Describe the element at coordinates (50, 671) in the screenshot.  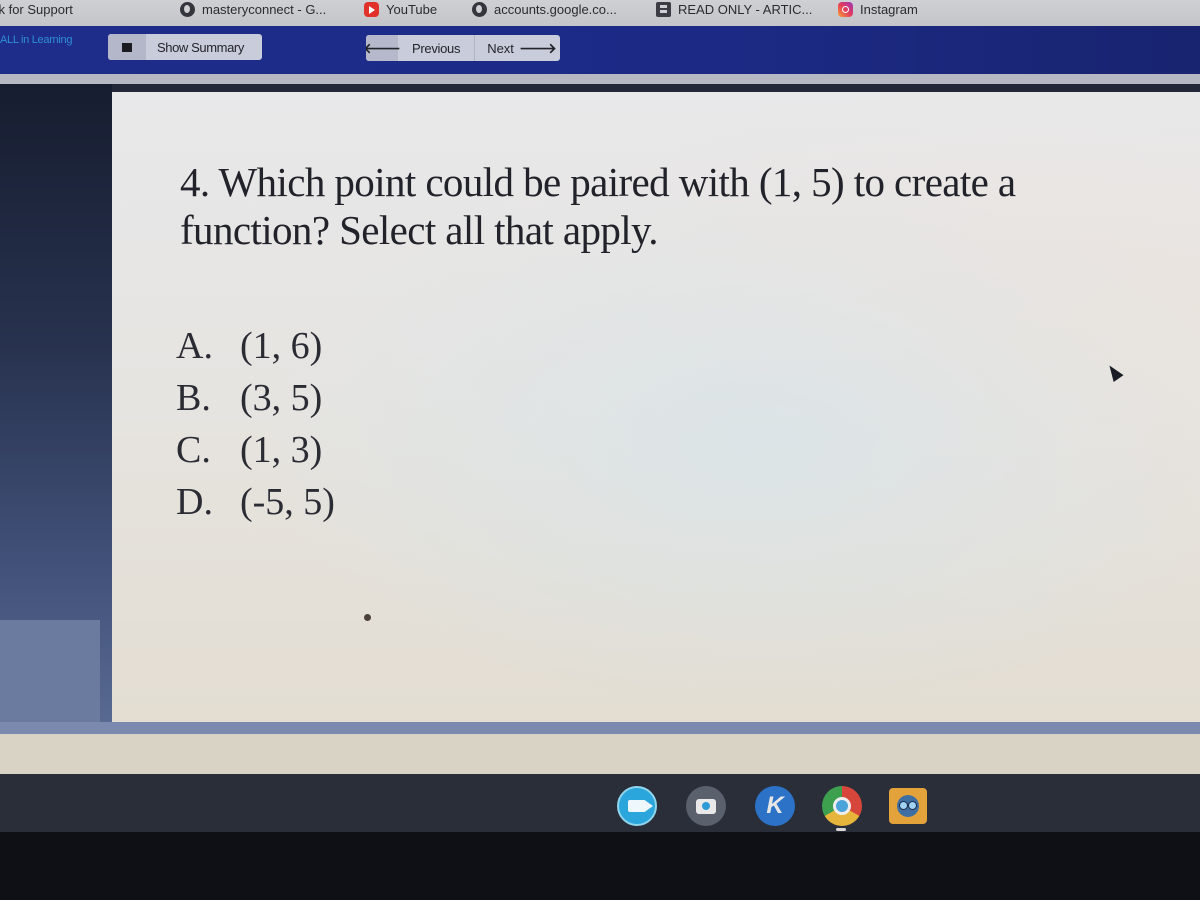
I see `sidebar-lower` at that location.